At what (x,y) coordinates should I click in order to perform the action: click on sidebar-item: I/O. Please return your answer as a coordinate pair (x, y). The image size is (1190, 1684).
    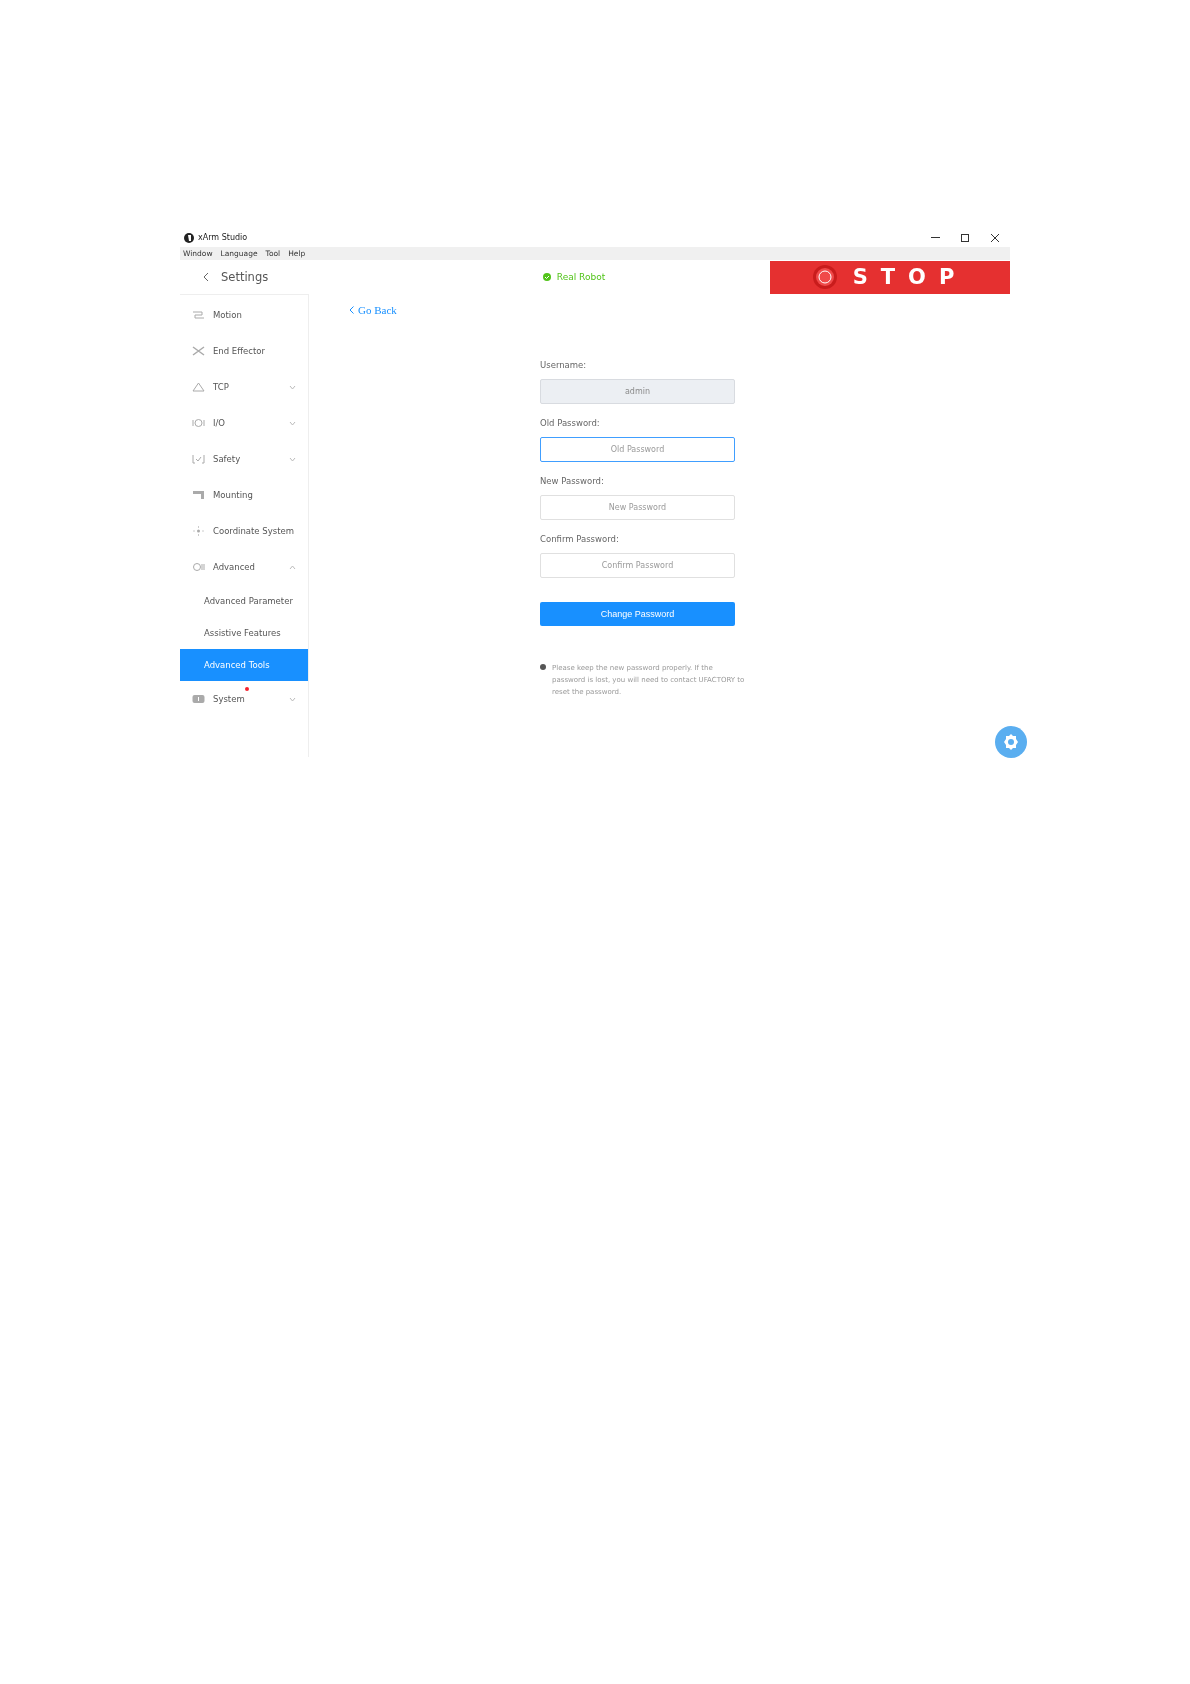
    Looking at the image, I should click on (244, 423).